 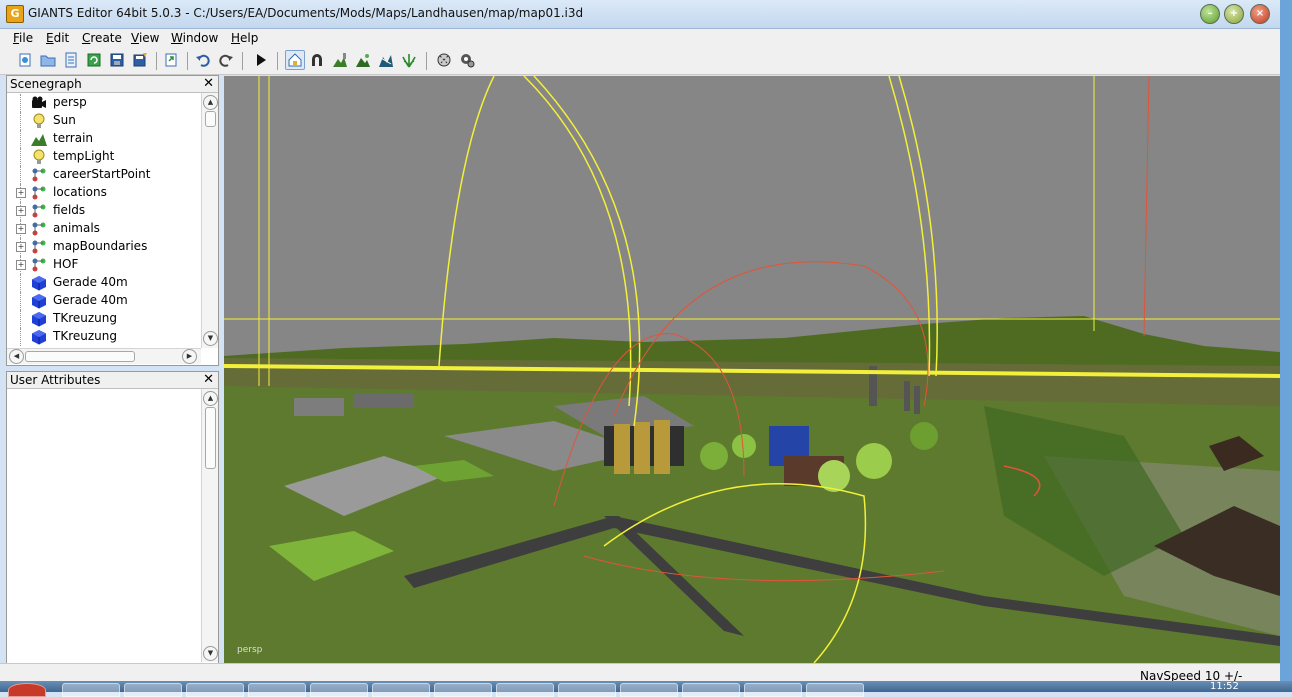 I want to click on tree-item: persp, so click(x=102, y=103).